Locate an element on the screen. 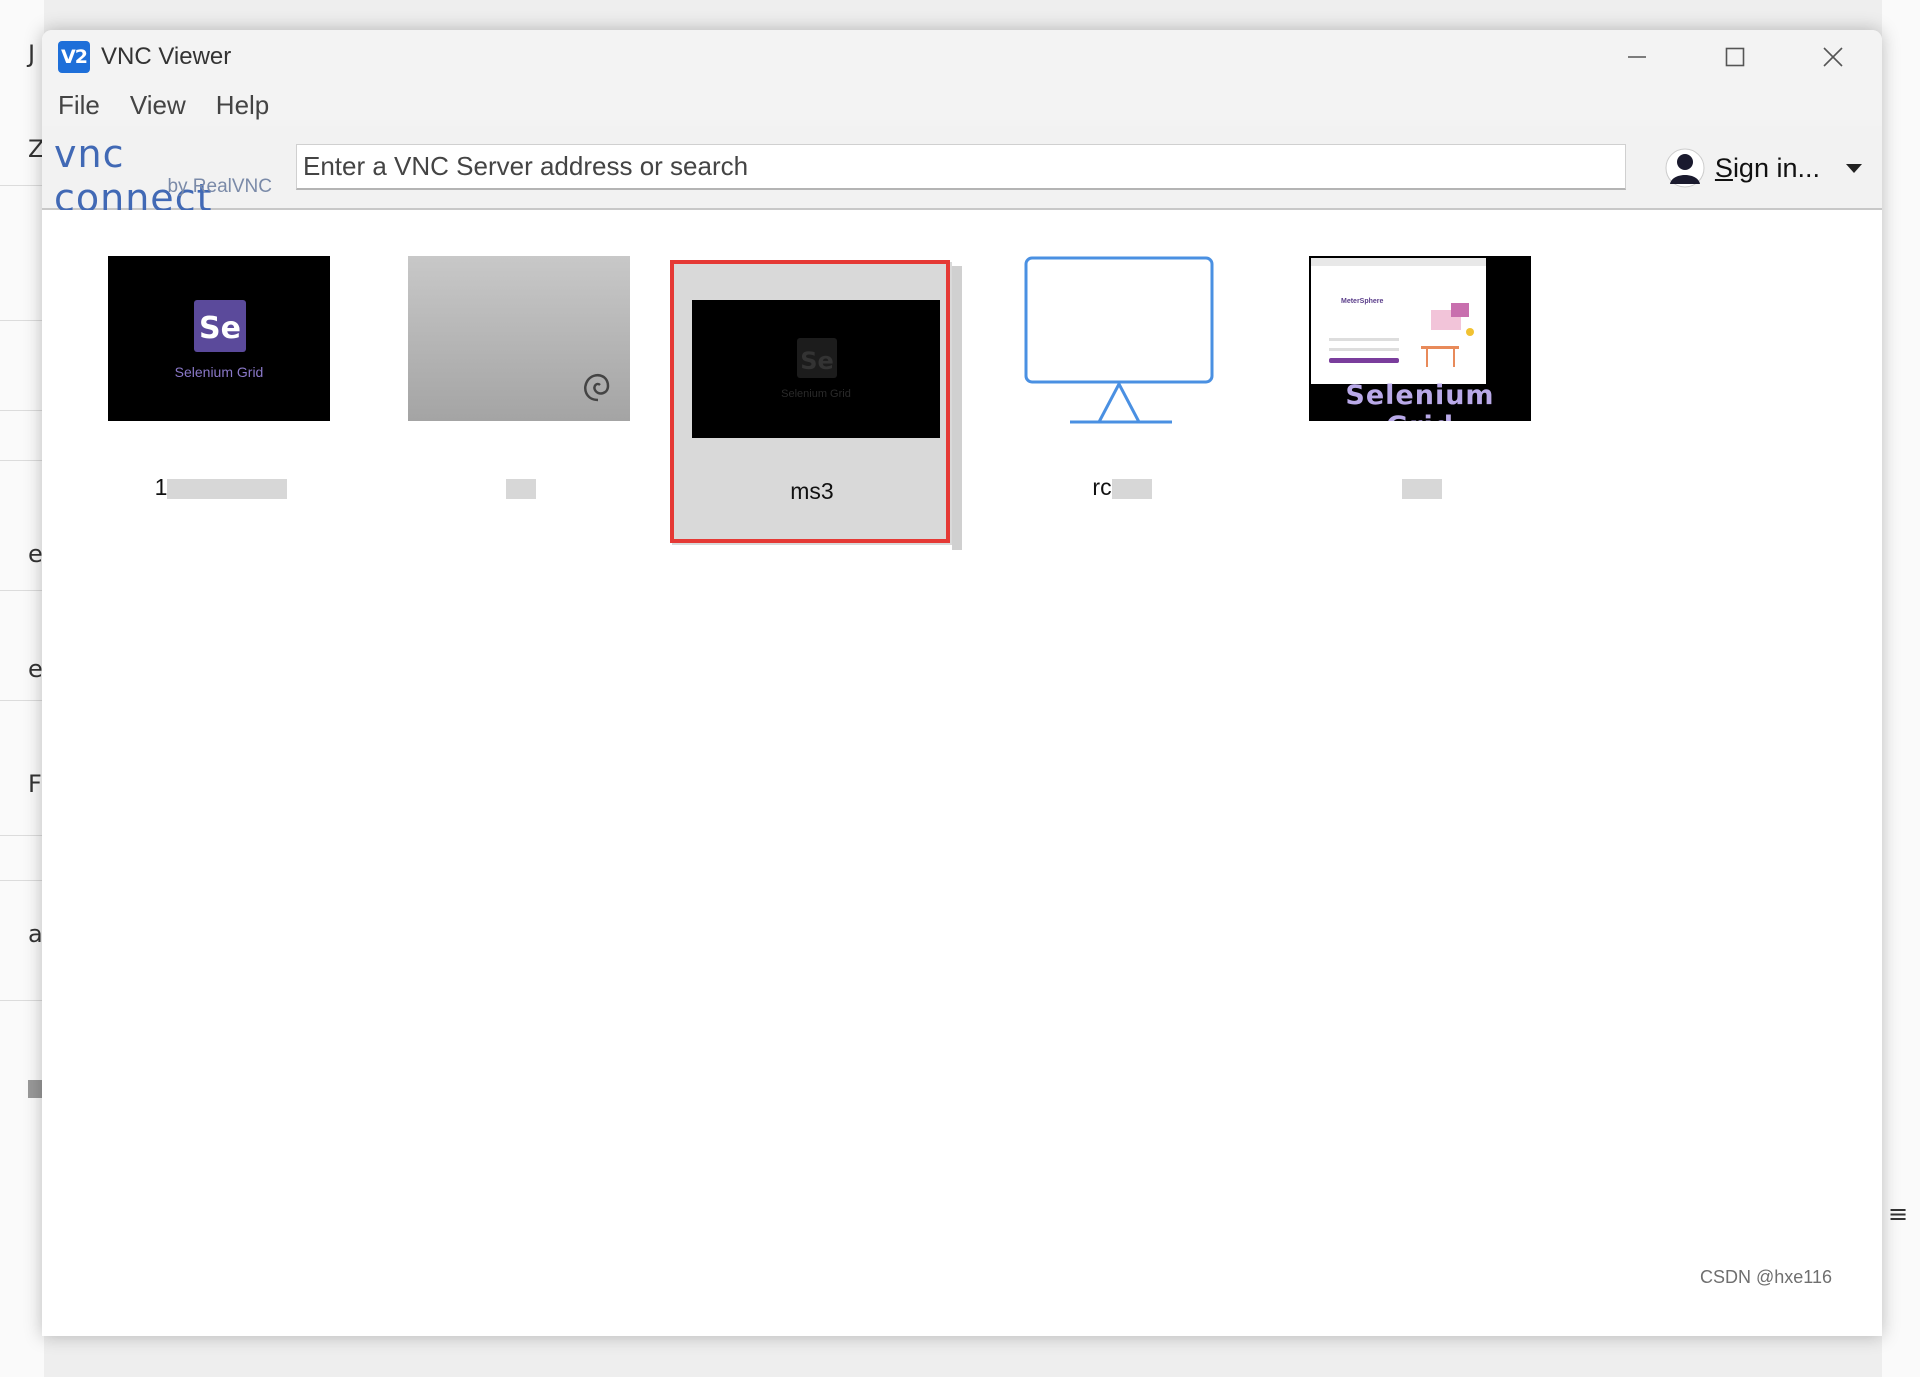 The width and height of the screenshot is (1920, 1377). window-controls is located at coordinates (1735, 57).